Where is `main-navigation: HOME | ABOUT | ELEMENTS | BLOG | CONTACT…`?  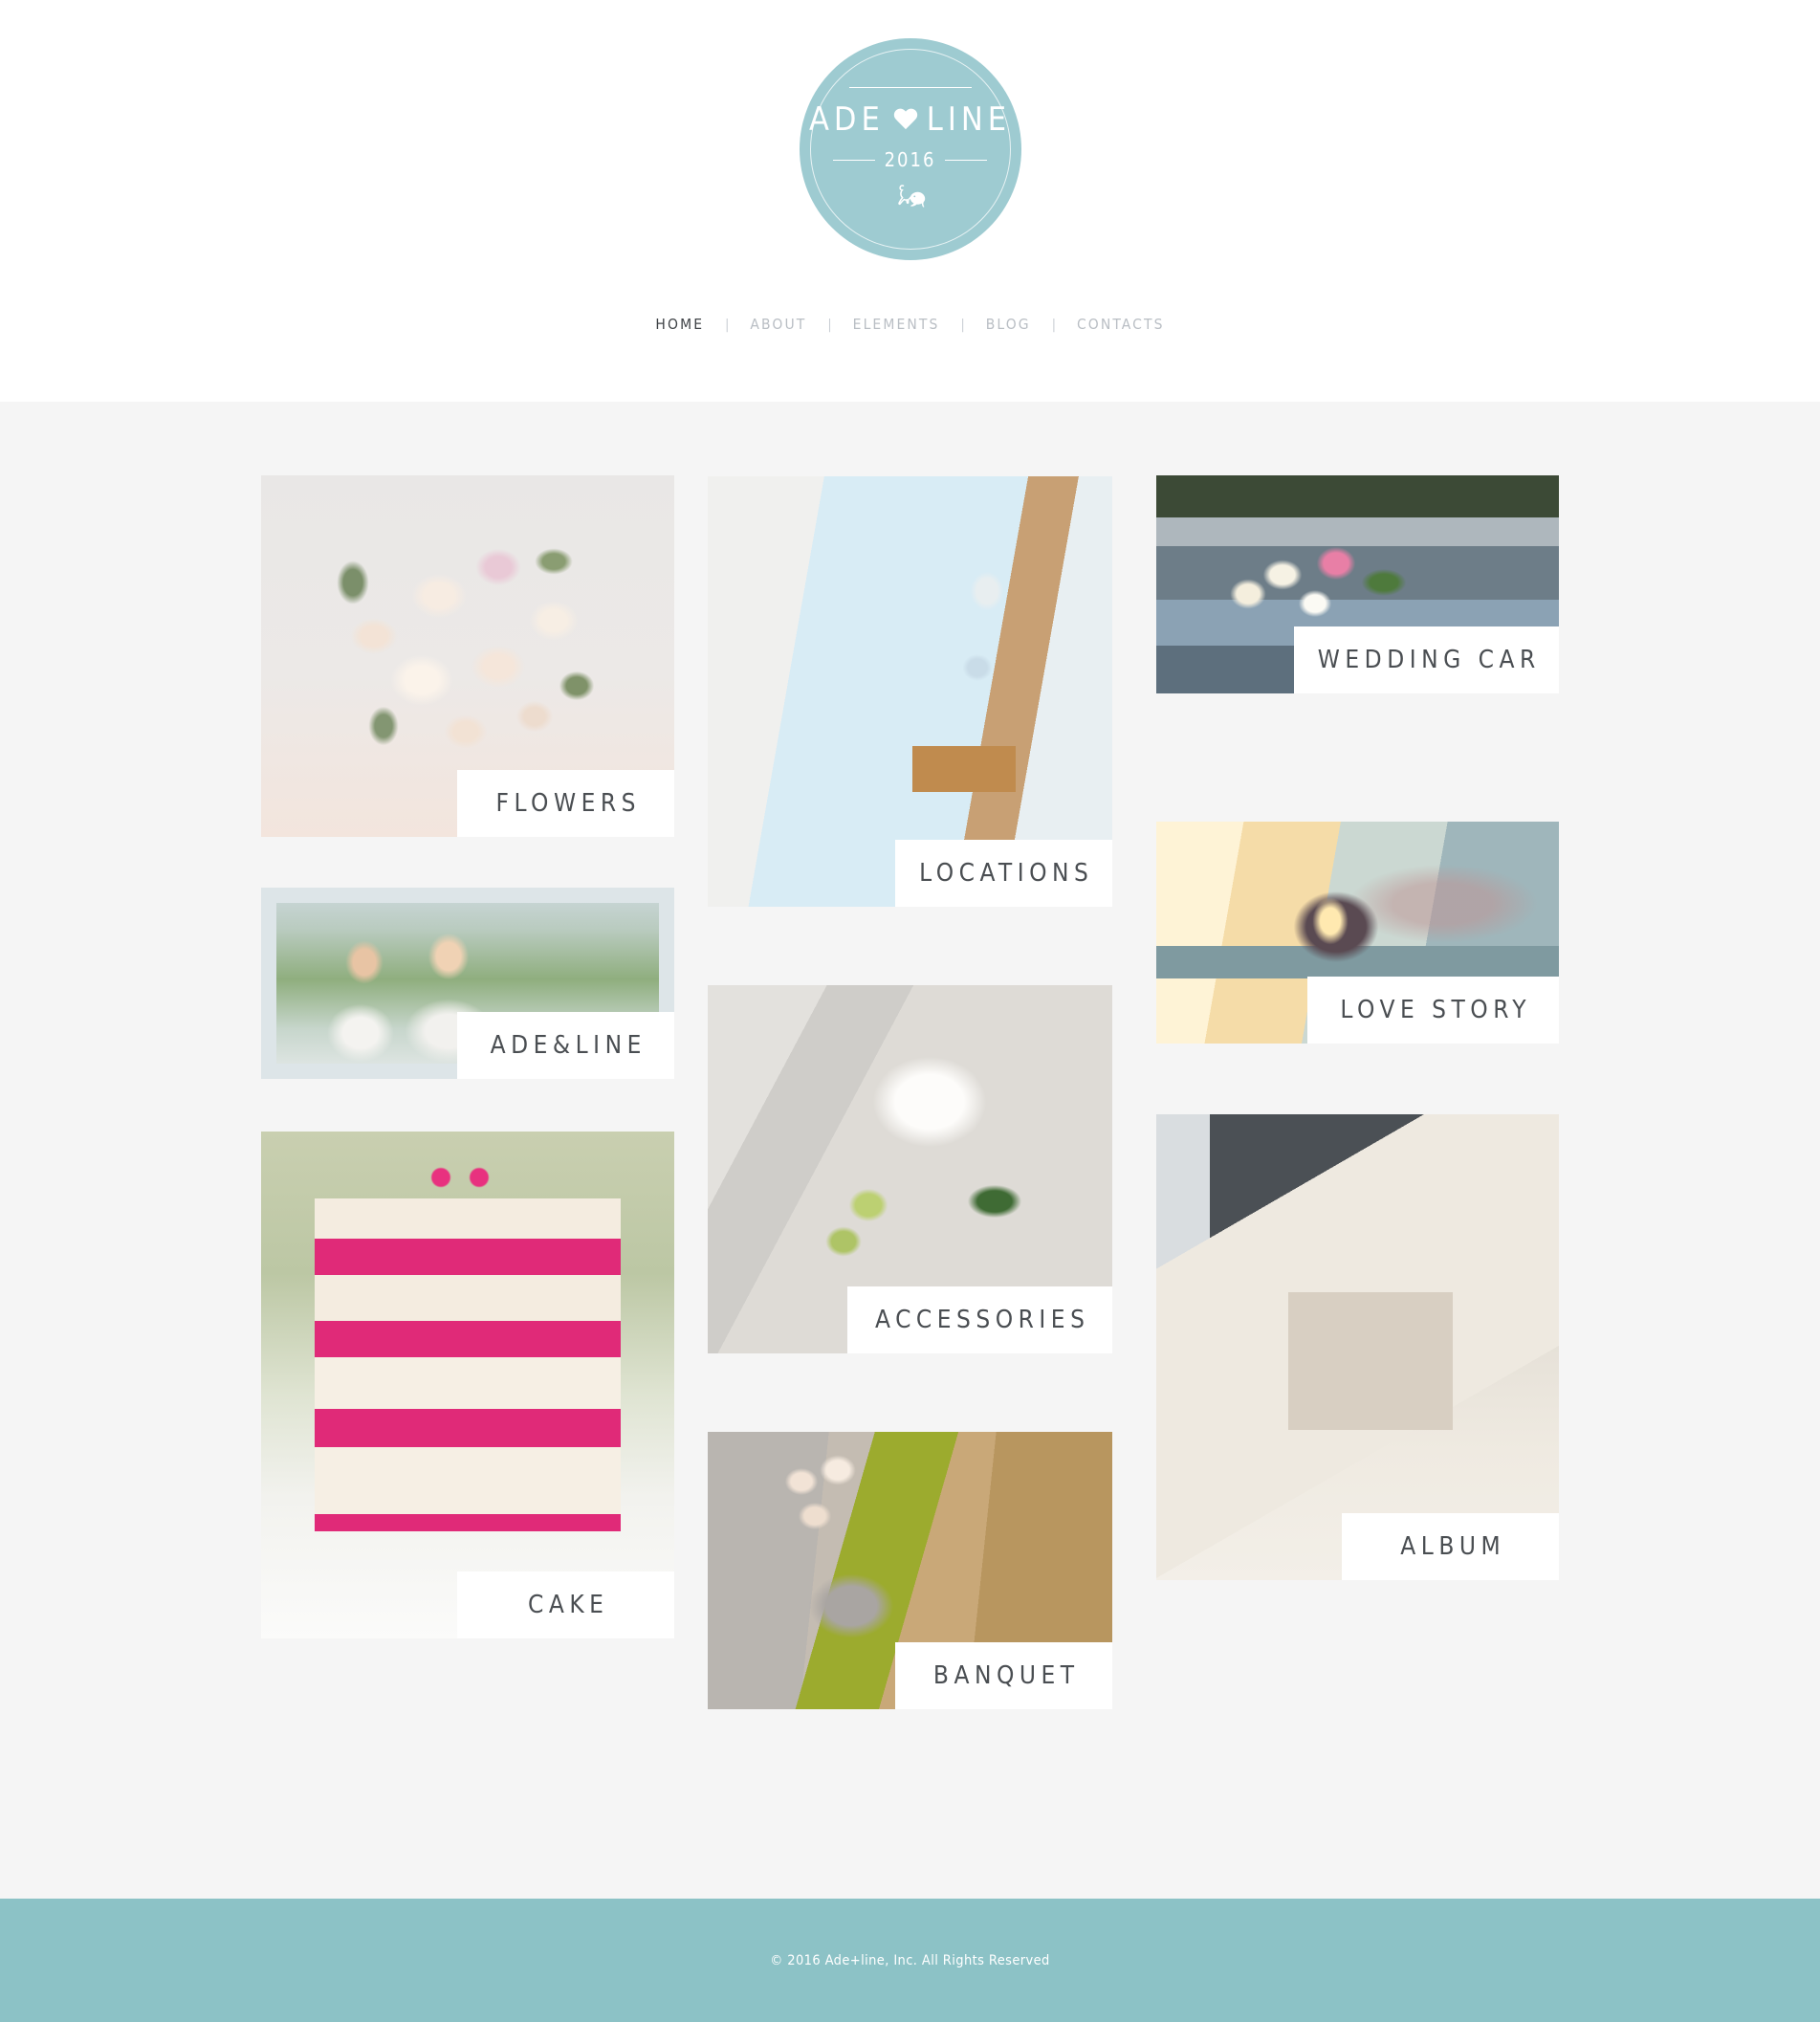
main-navigation: HOME | ABOUT | ELEMENTS | BLOG | CONTACT… is located at coordinates (910, 325).